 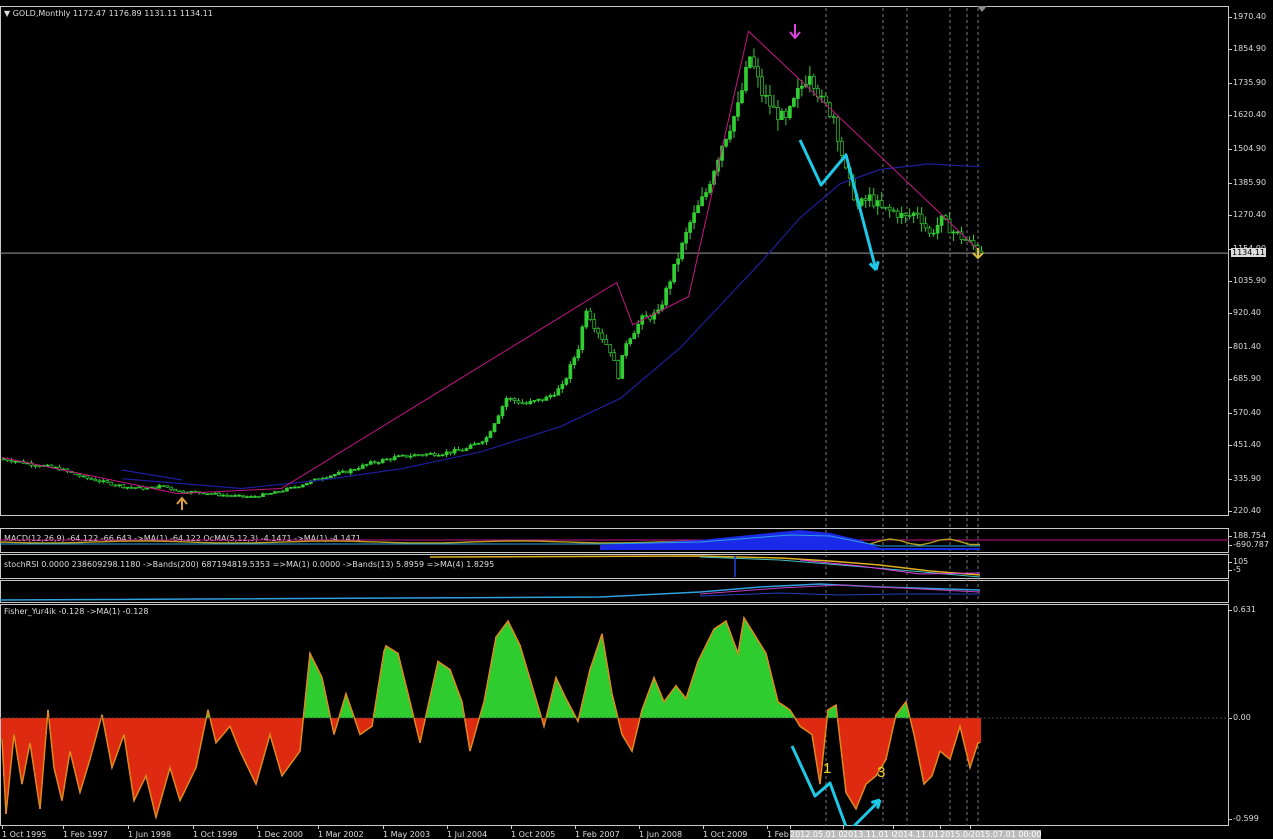 What do you see at coordinates (881, 772) in the screenshot?
I see `wave-label-3: 3` at bounding box center [881, 772].